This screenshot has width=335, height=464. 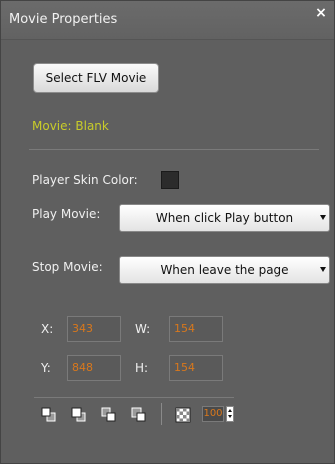 What do you see at coordinates (139, 415) in the screenshot?
I see `send-to-back-icon` at bounding box center [139, 415].